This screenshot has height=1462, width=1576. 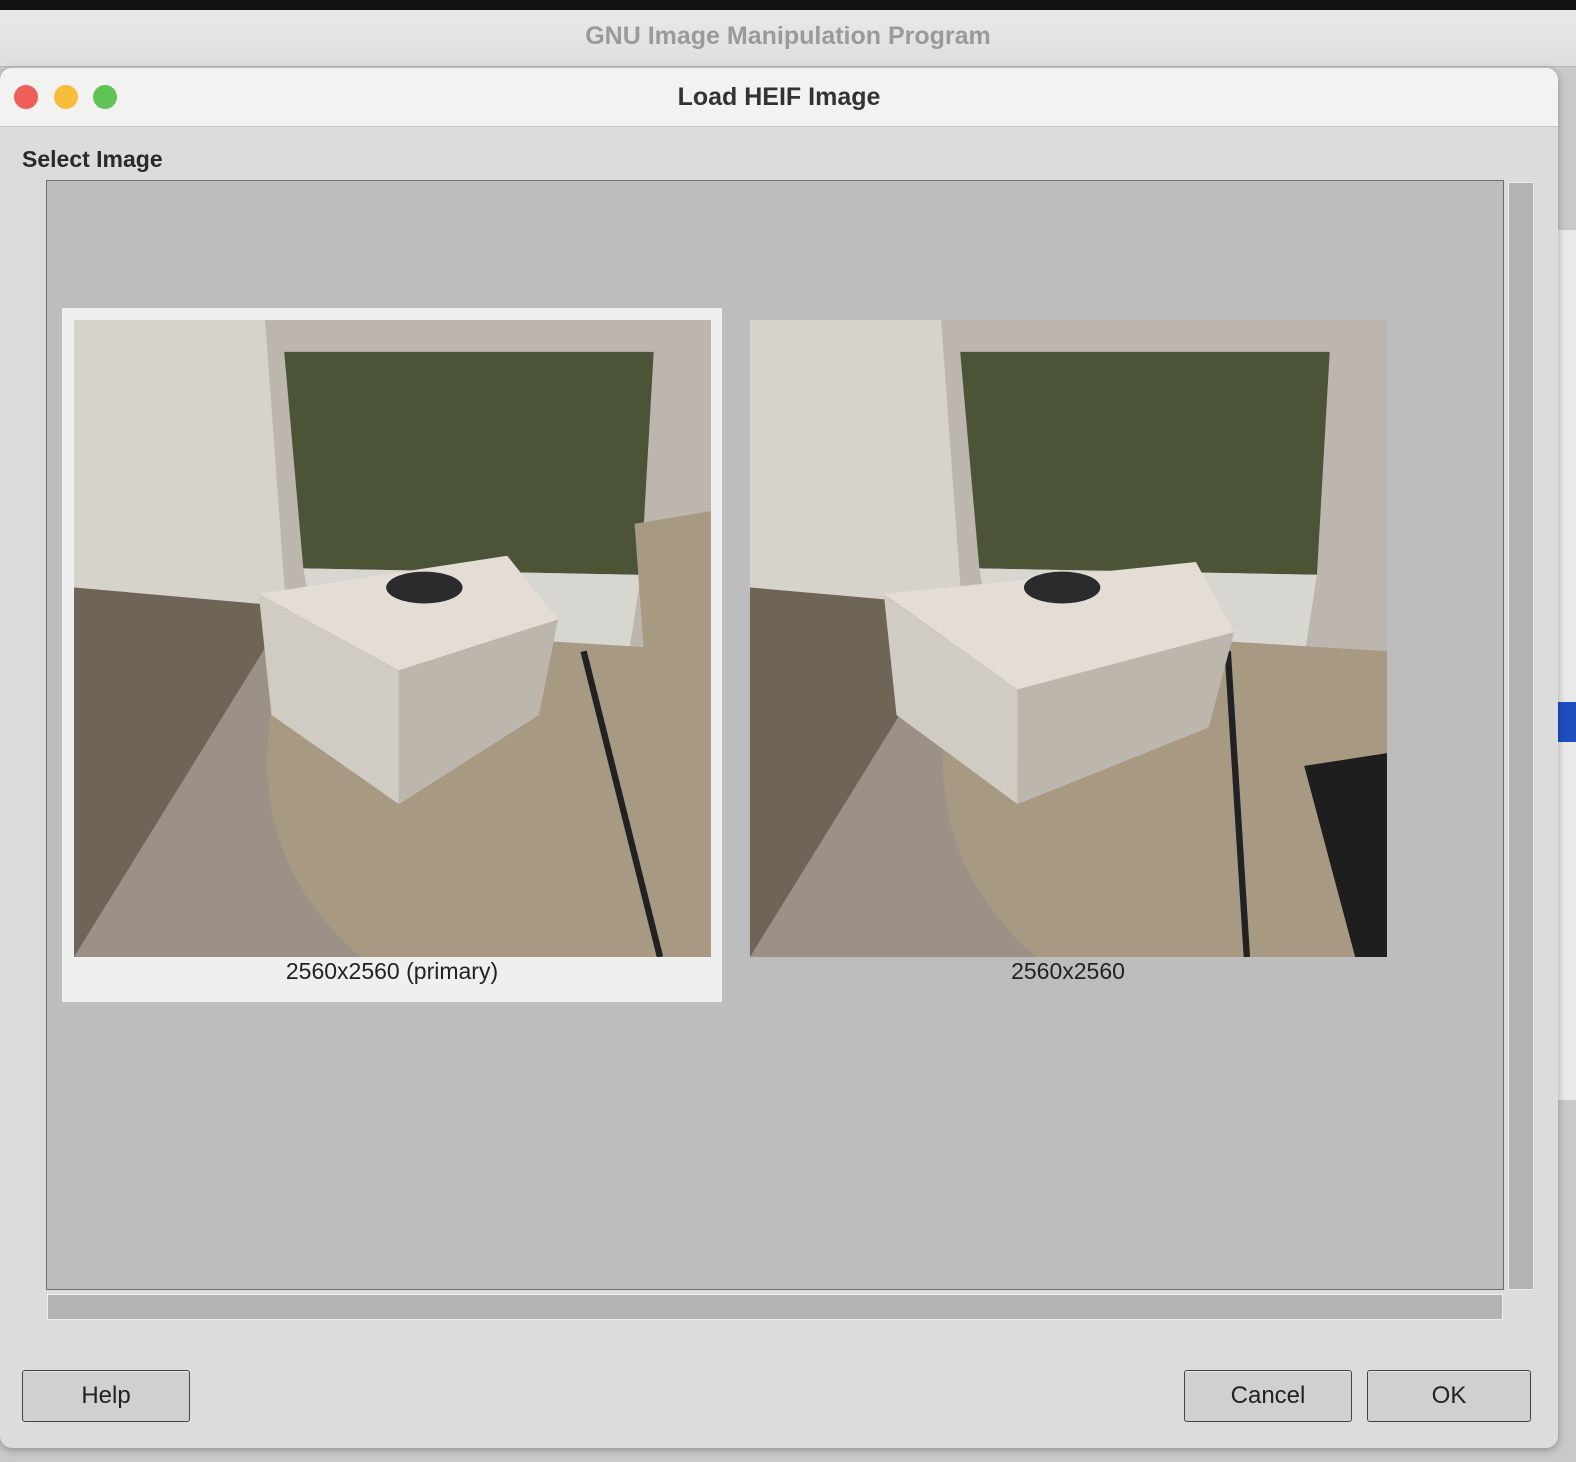 I want to click on image-caption: 2560x2560, so click(x=1068, y=971).